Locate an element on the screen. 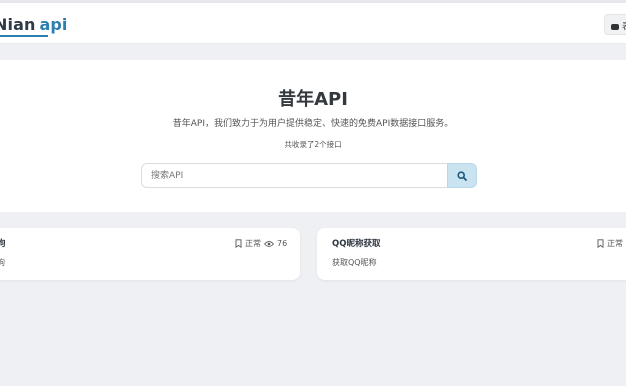 This screenshot has height=386, width=626. page-description: 昔年API，我们致力于为用户提供稳定、快速的免费API数据接口服务。 is located at coordinates (313, 124).